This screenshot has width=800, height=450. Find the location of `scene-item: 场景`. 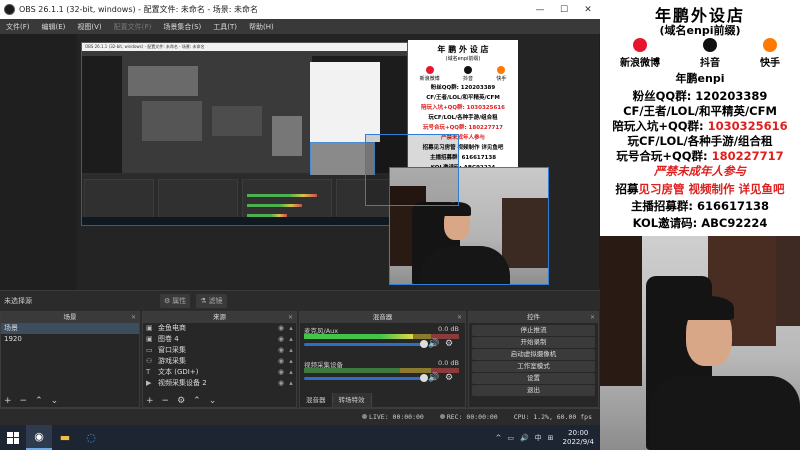

scene-item: 场景 is located at coordinates (70, 328).